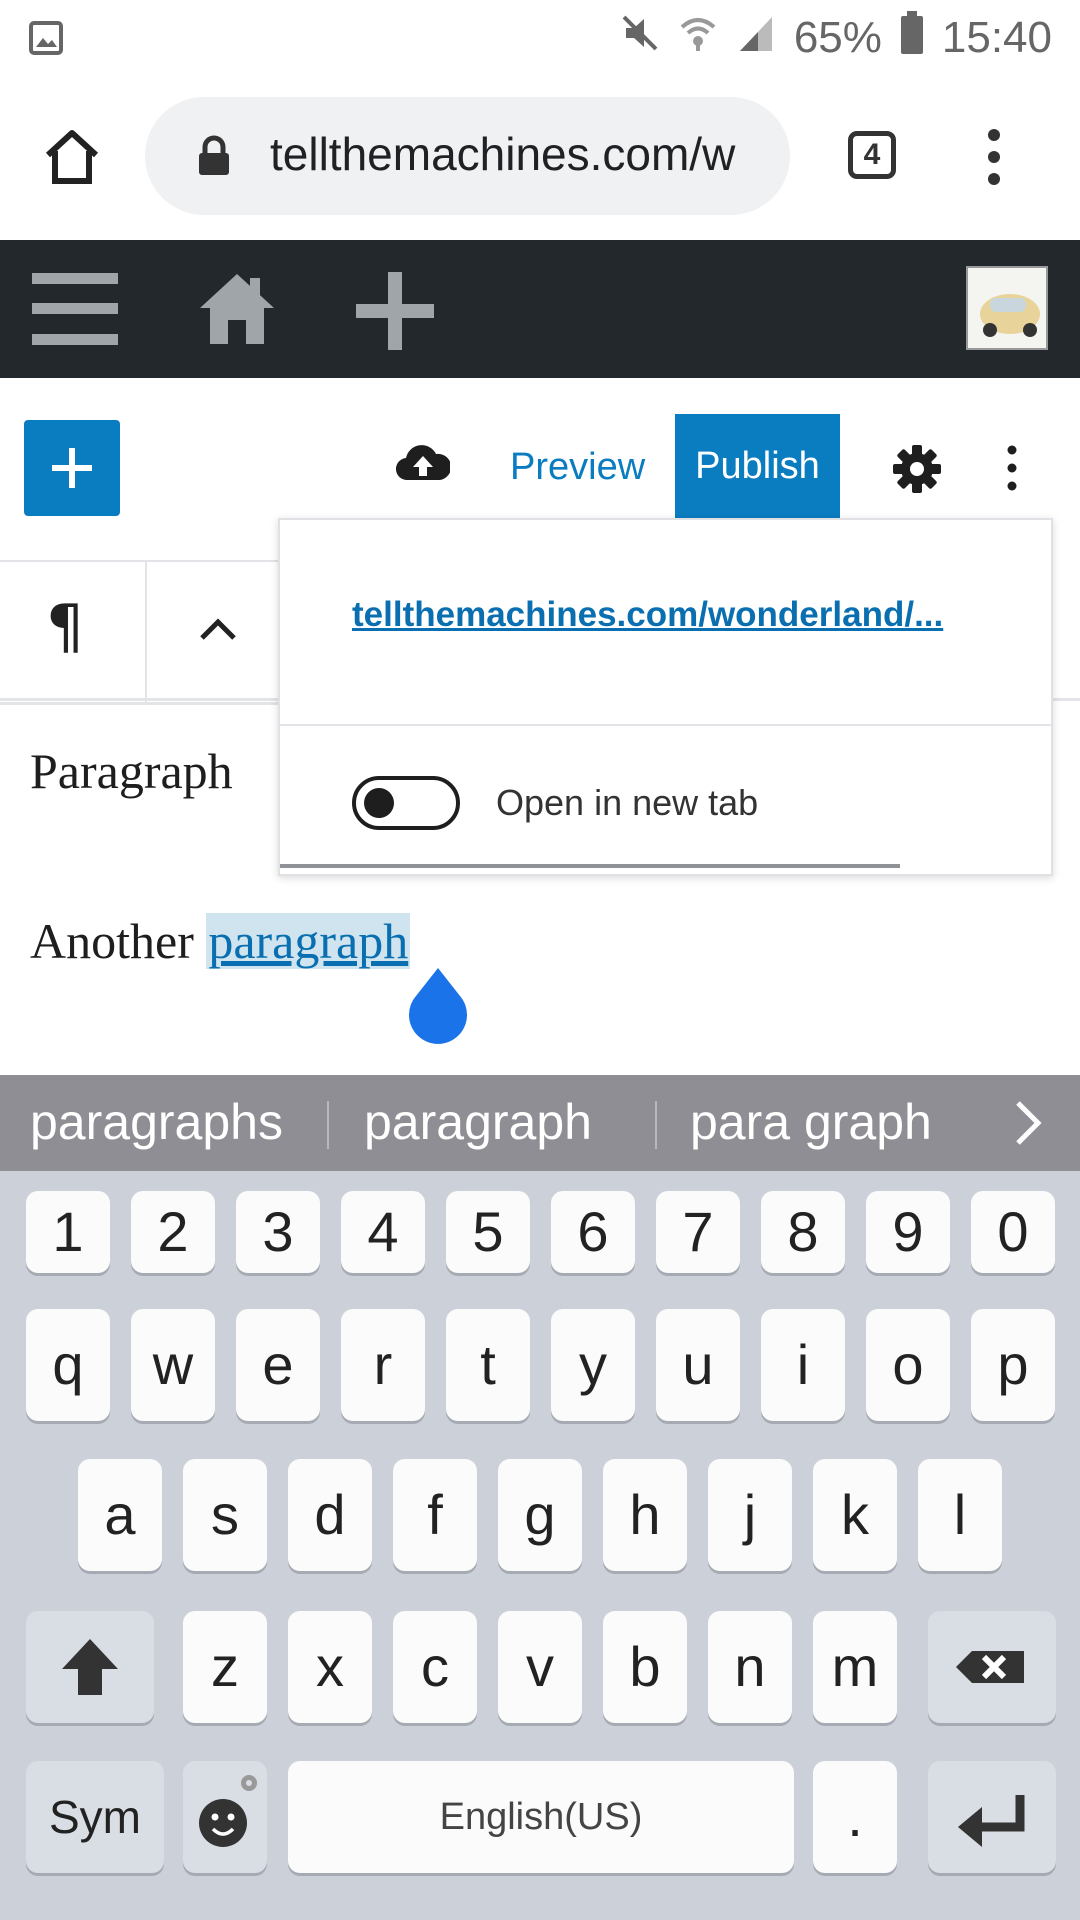  Describe the element at coordinates (72, 468) in the screenshot. I see `add-block-button` at that location.